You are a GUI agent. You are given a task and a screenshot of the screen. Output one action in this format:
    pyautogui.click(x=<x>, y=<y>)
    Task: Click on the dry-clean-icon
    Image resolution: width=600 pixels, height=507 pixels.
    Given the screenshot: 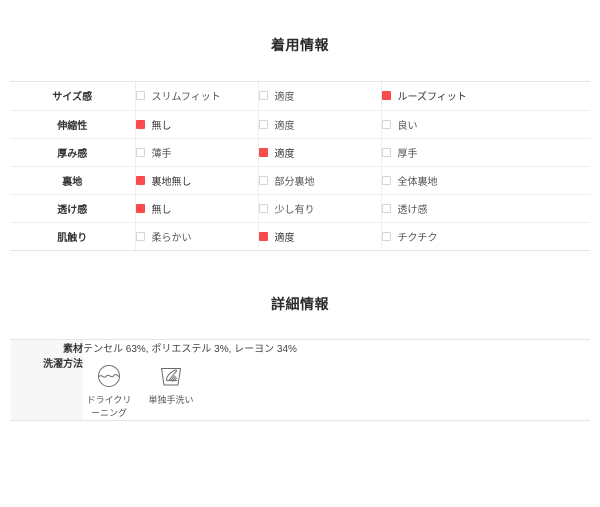 What is the action you would take?
    pyautogui.click(x=109, y=376)
    